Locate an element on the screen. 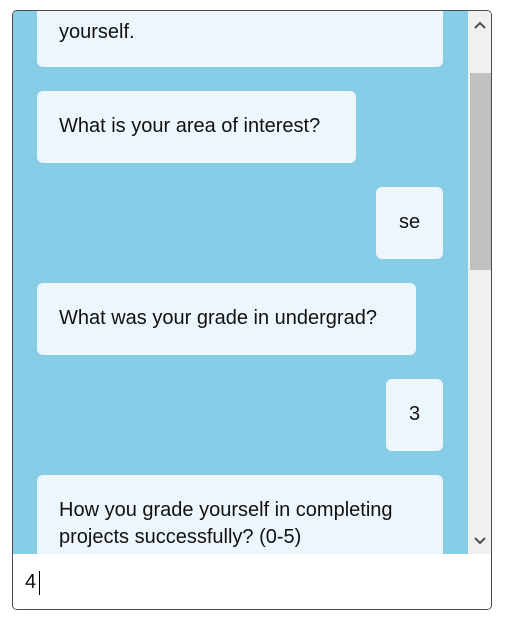 The height and width of the screenshot is (625, 508). message-input is located at coordinates (245, 582).